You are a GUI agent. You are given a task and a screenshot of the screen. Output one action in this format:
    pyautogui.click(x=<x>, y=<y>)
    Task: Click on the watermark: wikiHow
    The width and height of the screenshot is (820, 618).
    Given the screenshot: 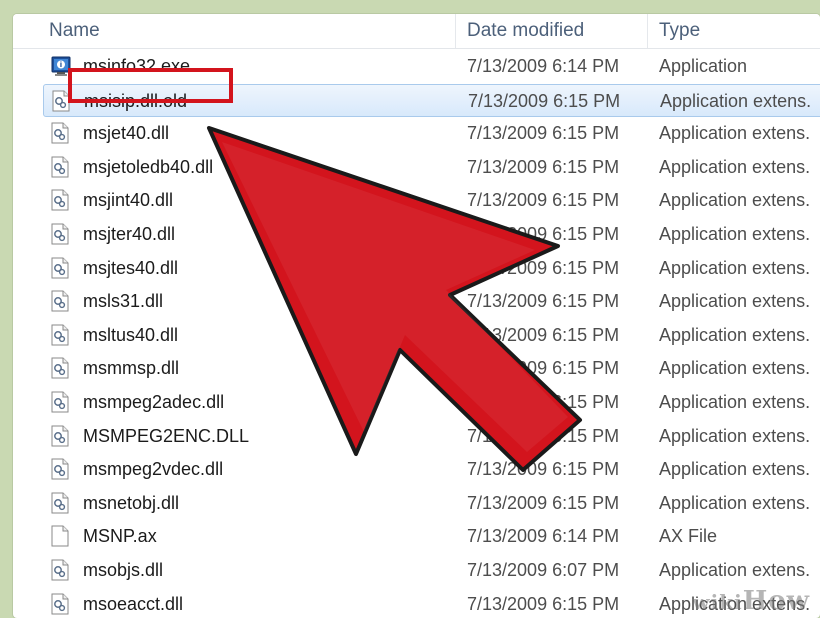 What is the action you would take?
    pyautogui.click(x=751, y=601)
    